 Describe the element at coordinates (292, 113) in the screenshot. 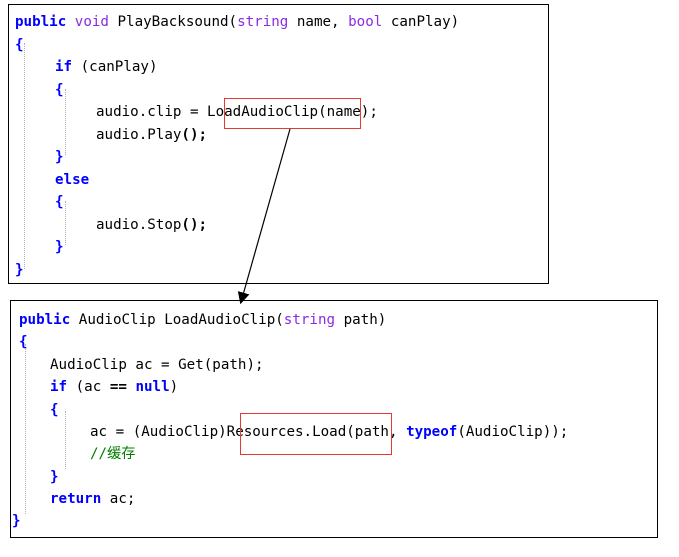

I see `highlight-box-loadaudioclip` at that location.